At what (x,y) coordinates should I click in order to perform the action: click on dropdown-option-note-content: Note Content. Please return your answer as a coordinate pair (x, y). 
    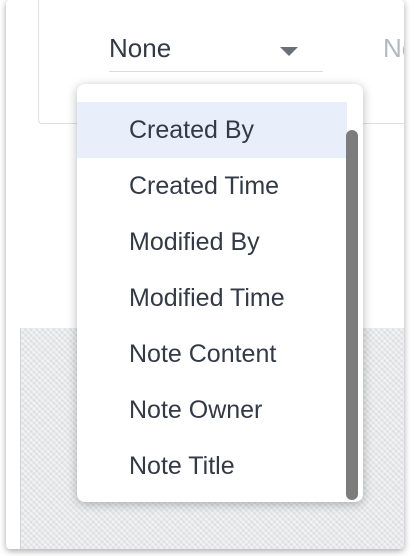
    Looking at the image, I should click on (212, 354).